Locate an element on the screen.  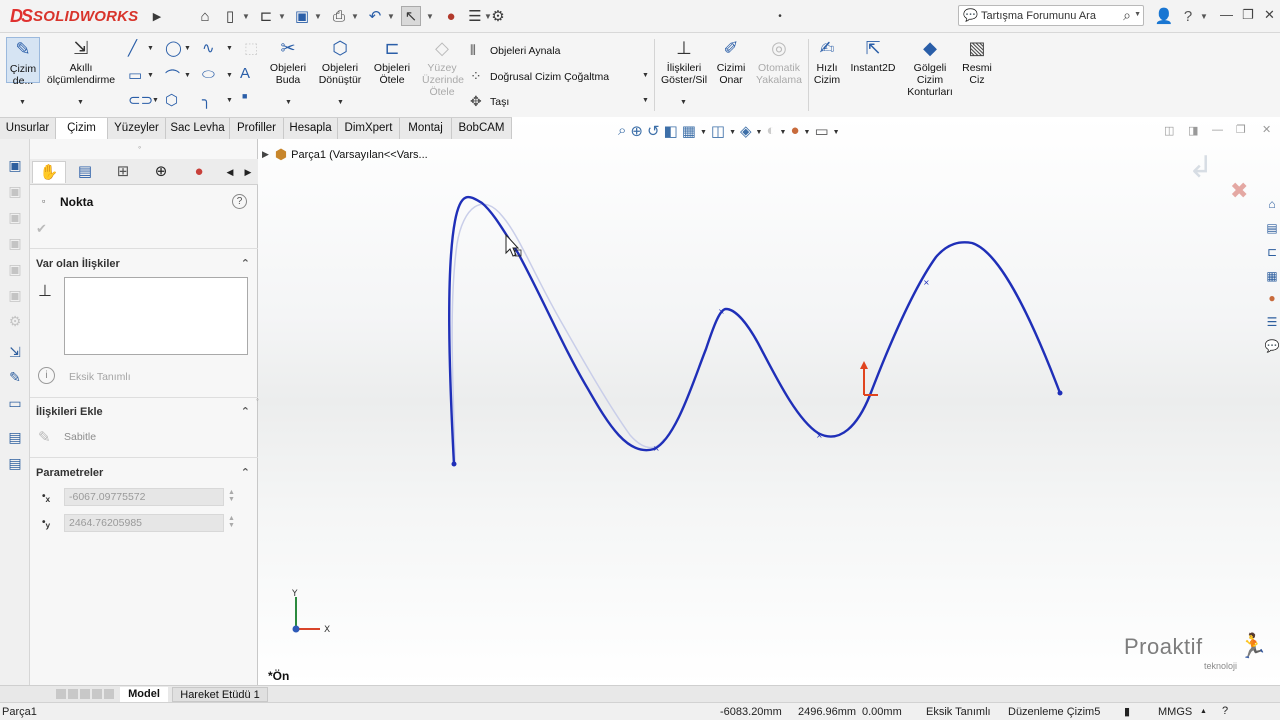
ellipse-icon: ⬭ is located at coordinates (208, 74).